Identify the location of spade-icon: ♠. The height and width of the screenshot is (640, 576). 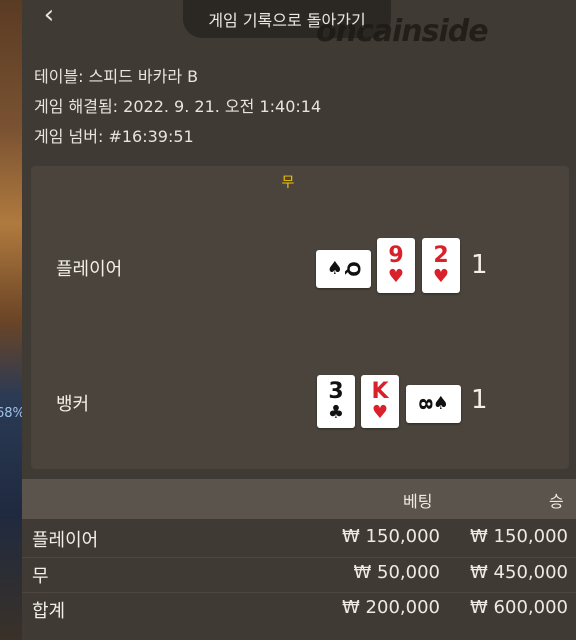
(334, 268).